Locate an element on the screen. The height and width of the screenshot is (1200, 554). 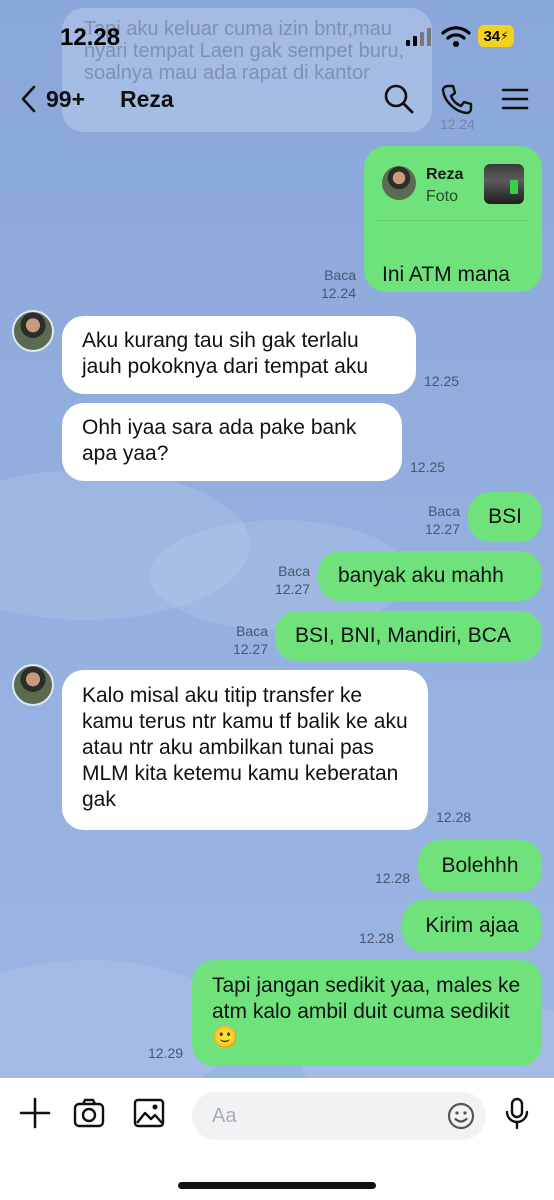
message-bubble-outgoing: BSI, BNI, Mandiri, BCA is located at coordinates (408, 636).